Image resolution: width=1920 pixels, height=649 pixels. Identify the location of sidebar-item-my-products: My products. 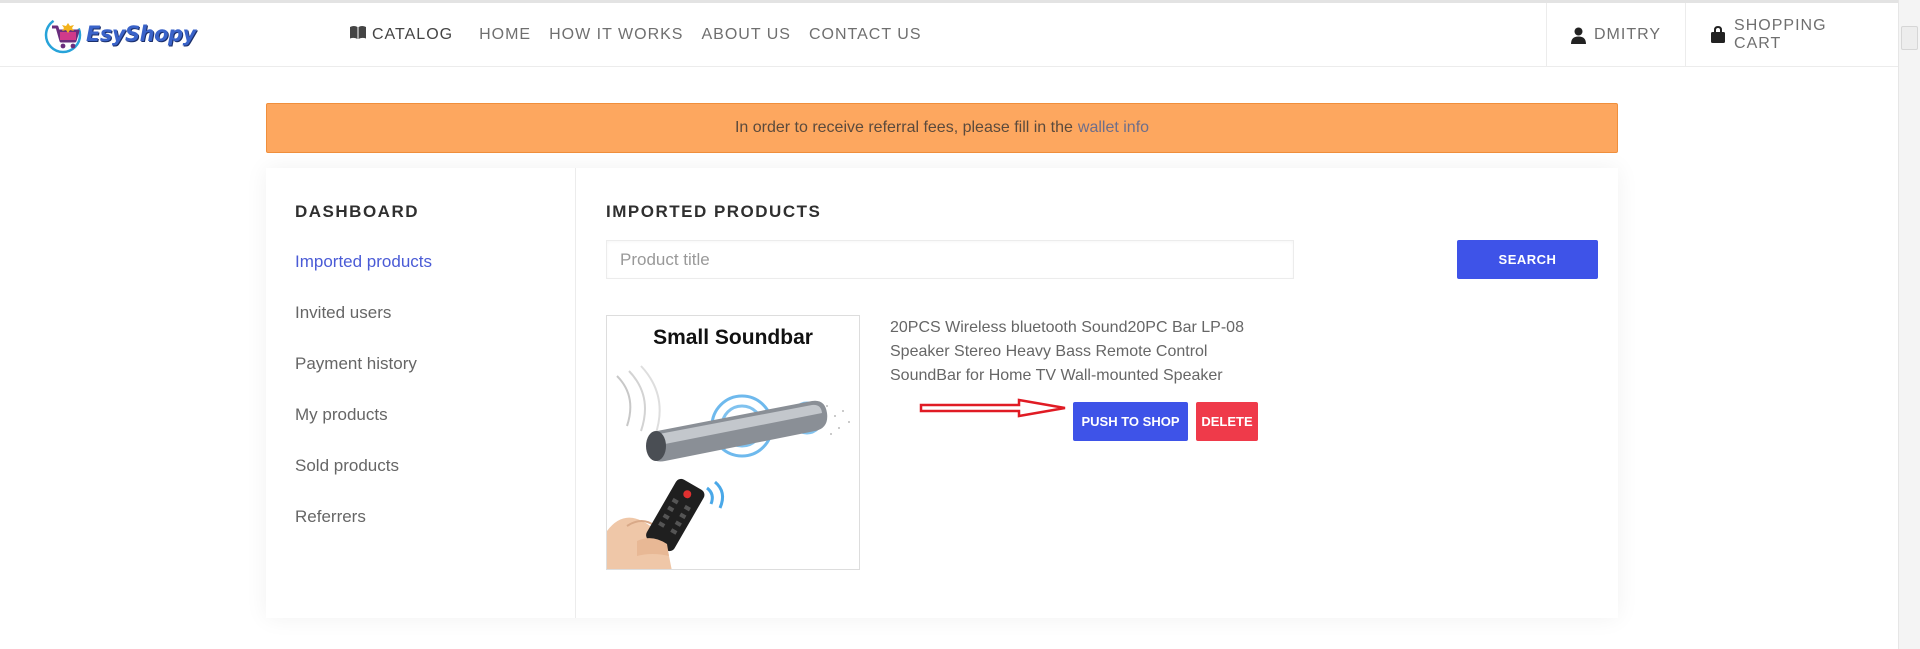
(341, 415).